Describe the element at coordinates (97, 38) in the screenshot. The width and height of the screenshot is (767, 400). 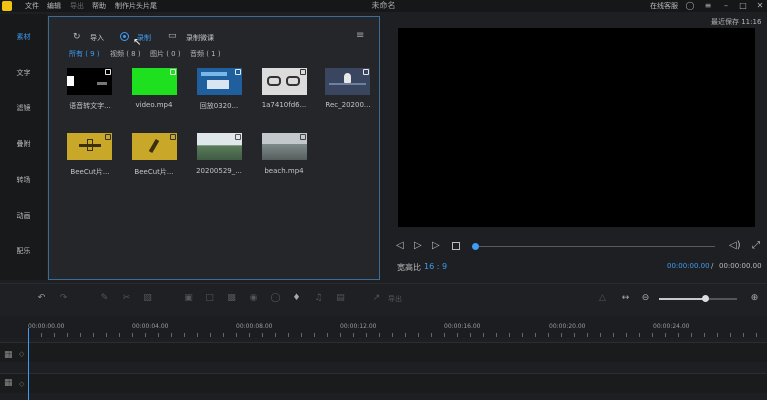
I see `import-button: 导入` at that location.